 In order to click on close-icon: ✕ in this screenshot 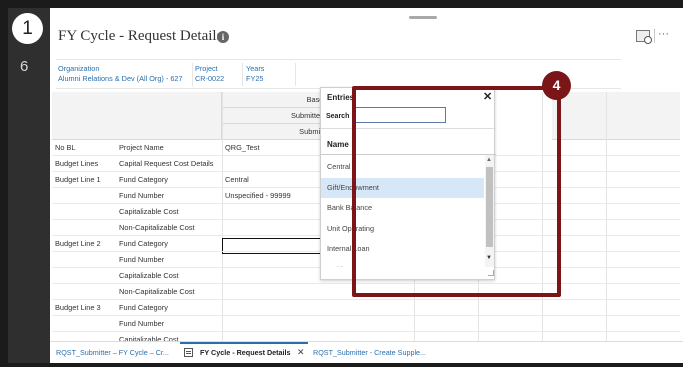, I will do `click(301, 352)`.